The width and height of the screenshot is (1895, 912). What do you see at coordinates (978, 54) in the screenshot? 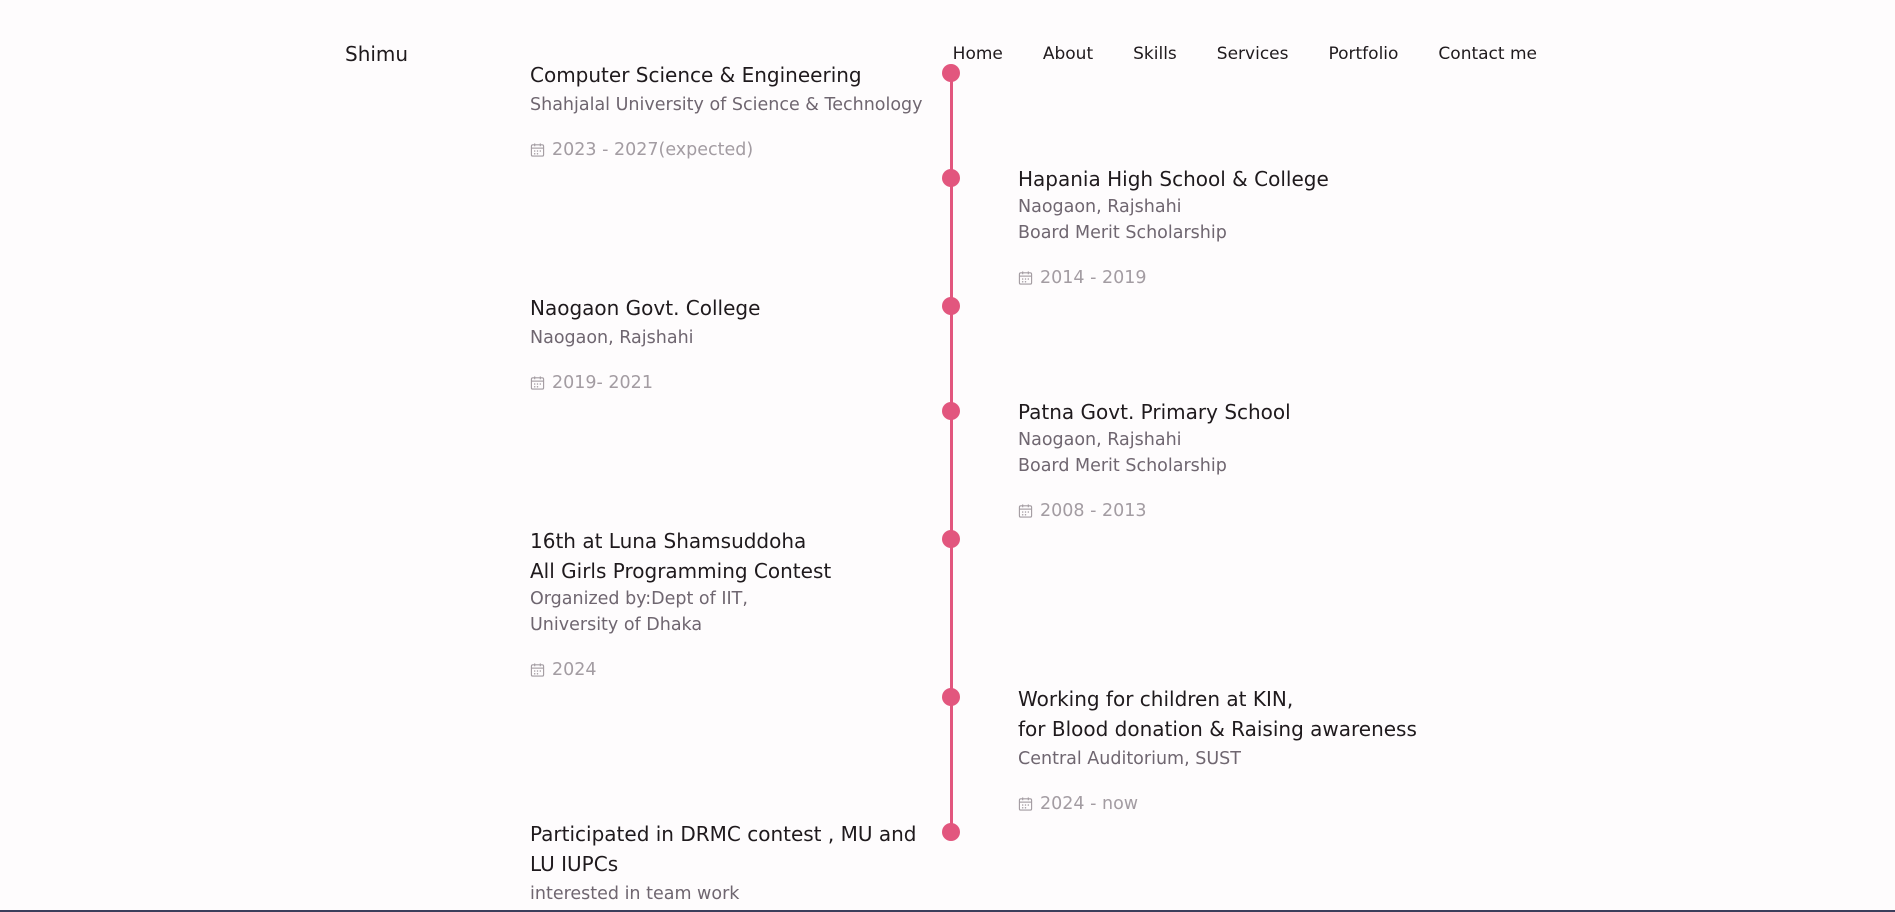
I see `nav-home: Home` at bounding box center [978, 54].